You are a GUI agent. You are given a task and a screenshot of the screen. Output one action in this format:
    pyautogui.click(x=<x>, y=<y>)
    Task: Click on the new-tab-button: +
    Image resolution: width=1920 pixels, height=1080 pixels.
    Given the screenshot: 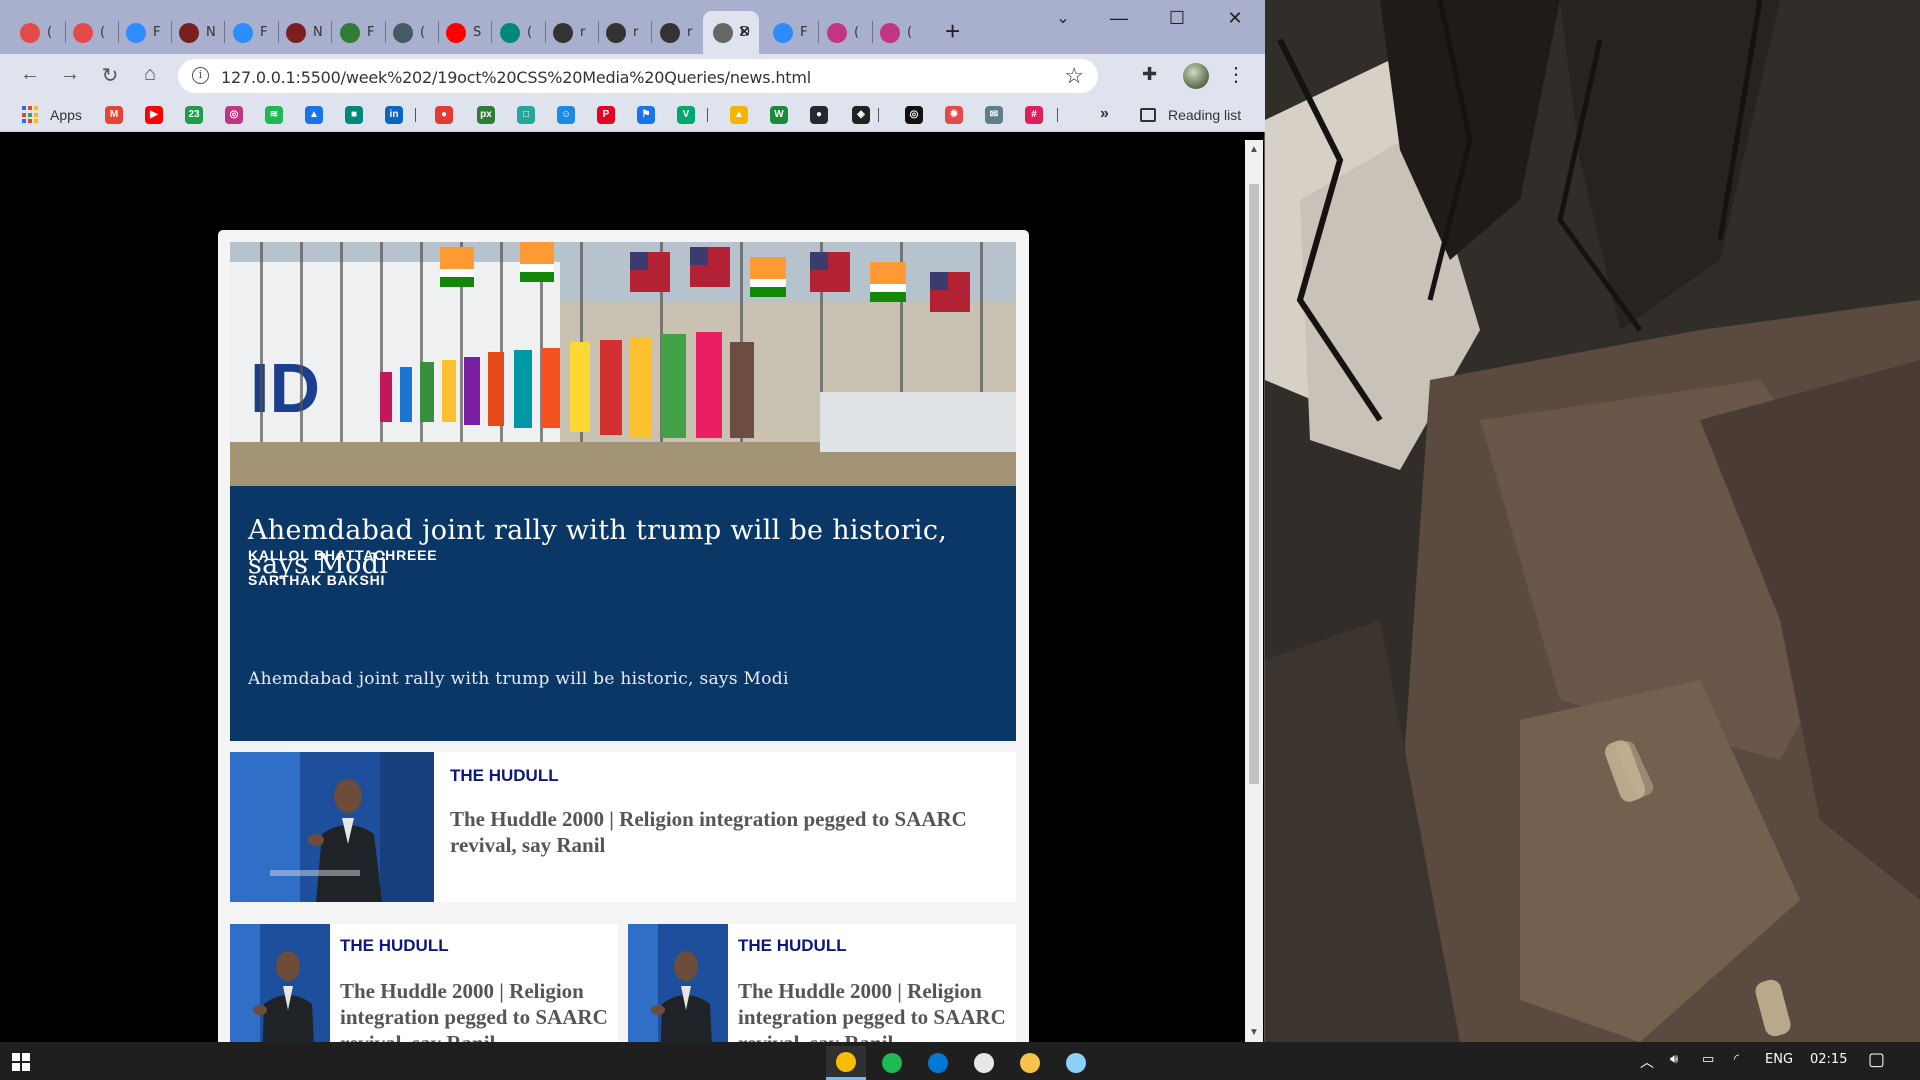 What is the action you would take?
    pyautogui.click(x=952, y=31)
    